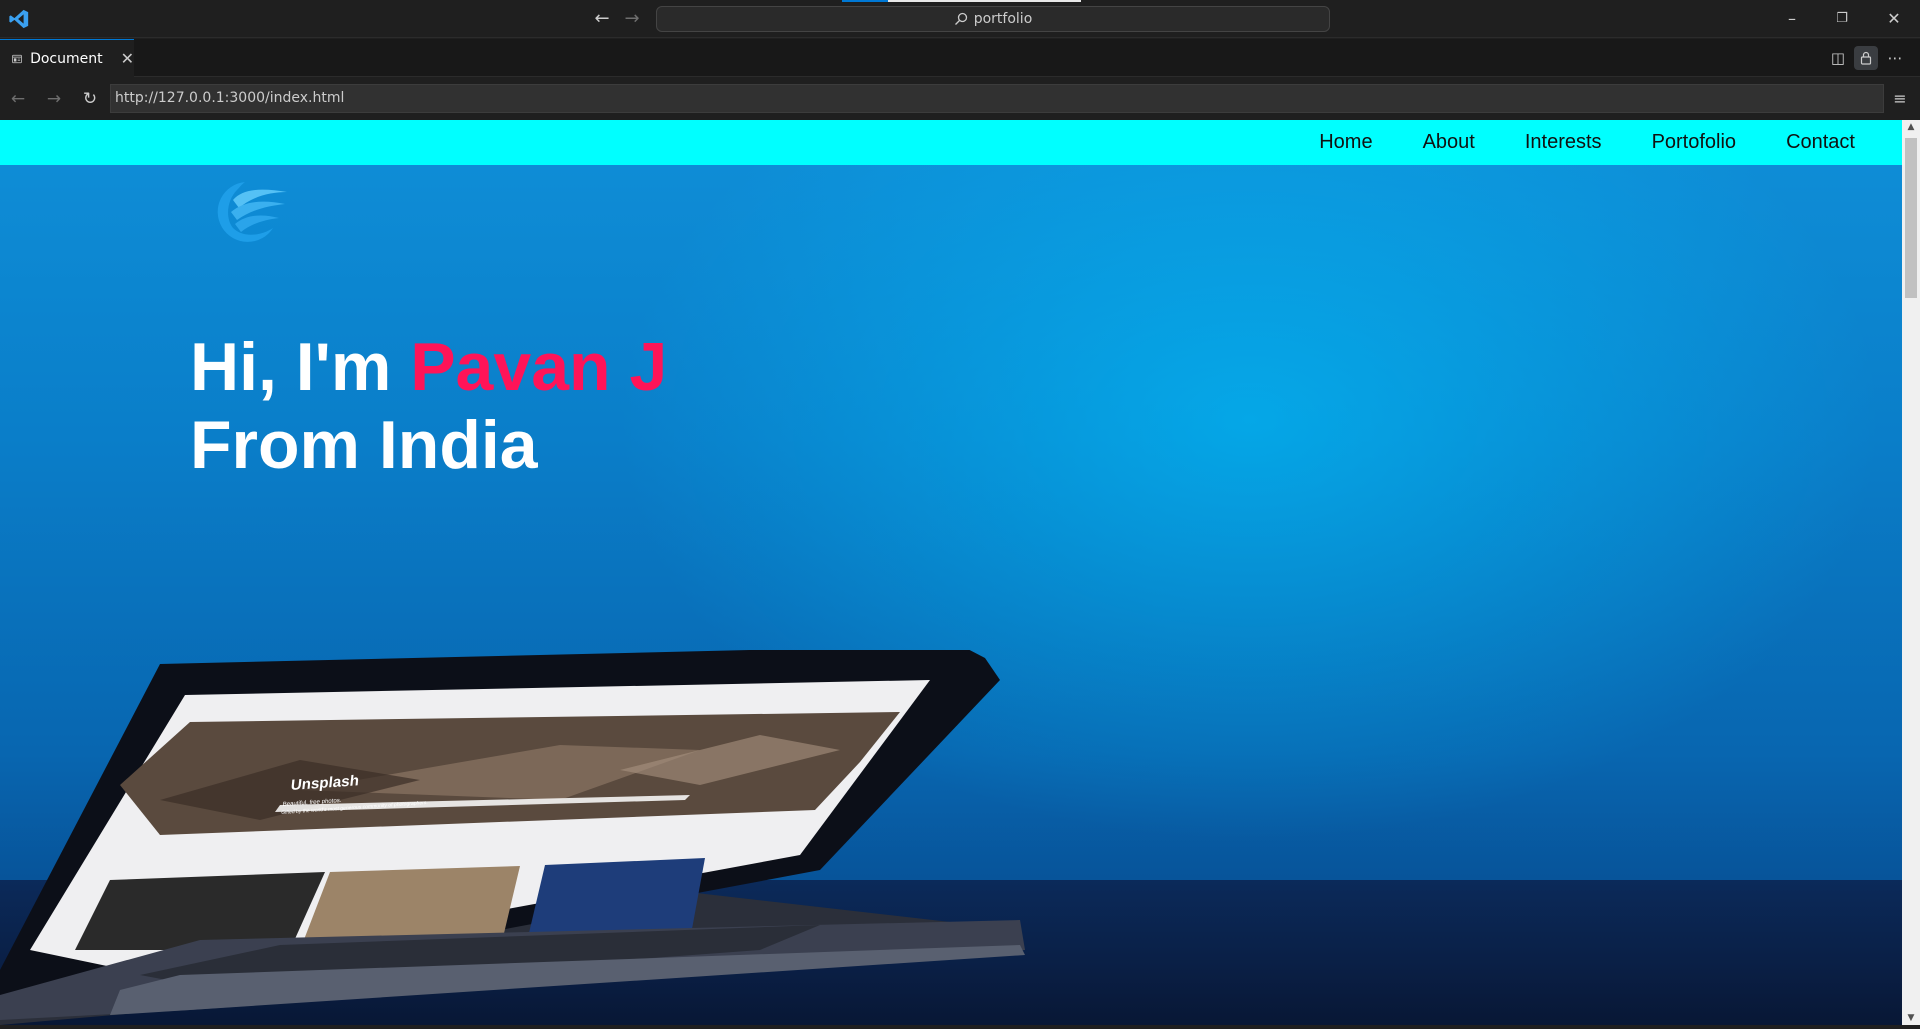 The width and height of the screenshot is (1920, 1029). I want to click on browser-forward-icon: →, so click(54, 99).